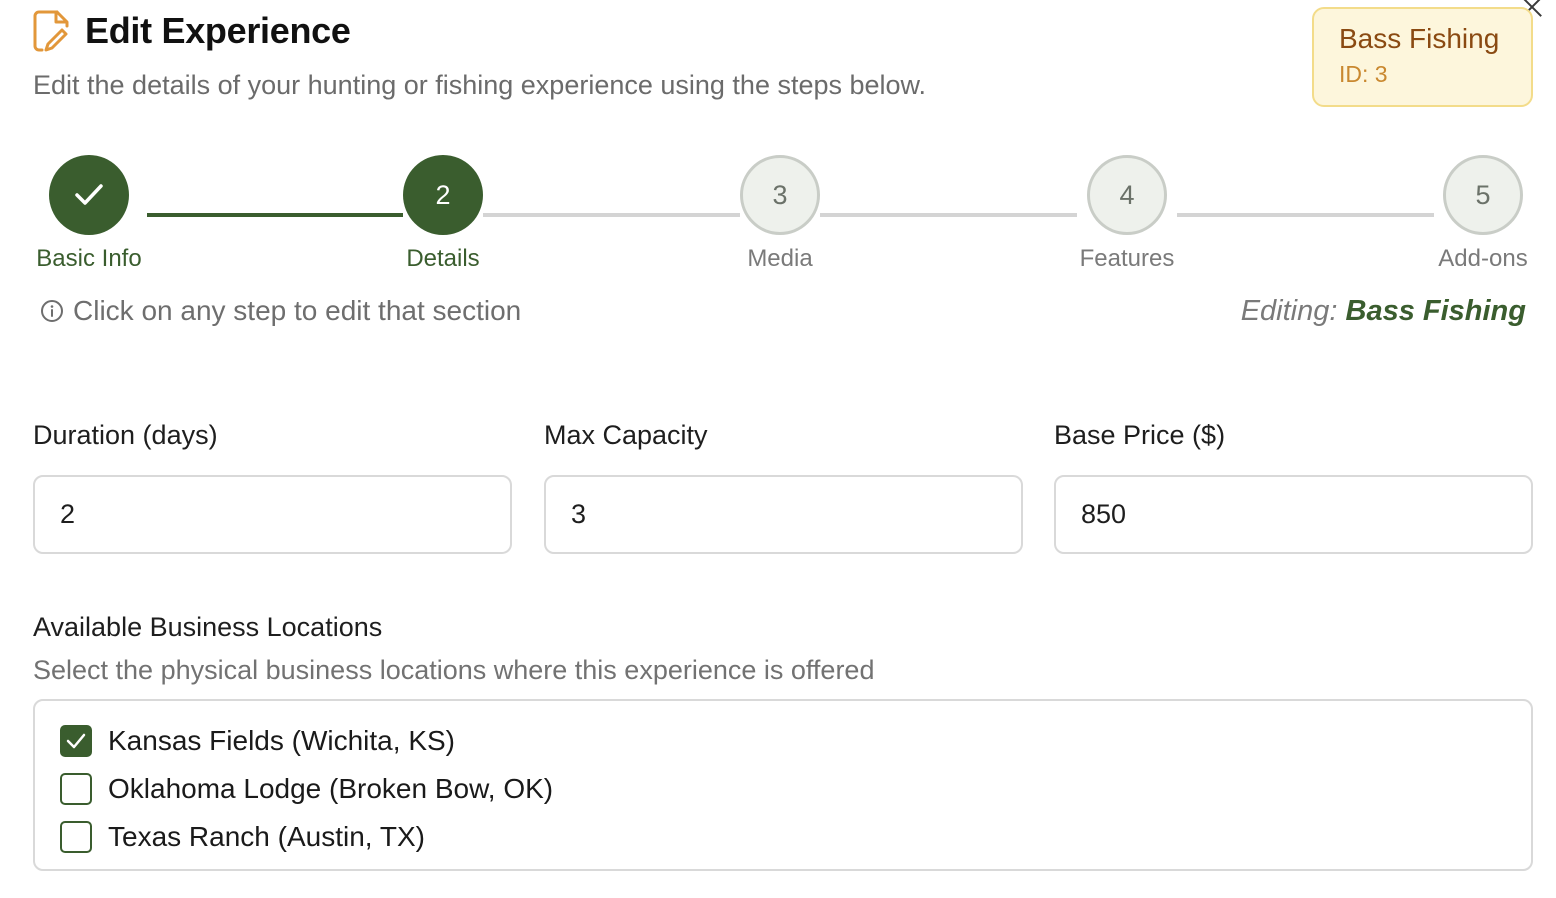 The height and width of the screenshot is (898, 1556). I want to click on step-basic-info: Basic Info, so click(89, 214).